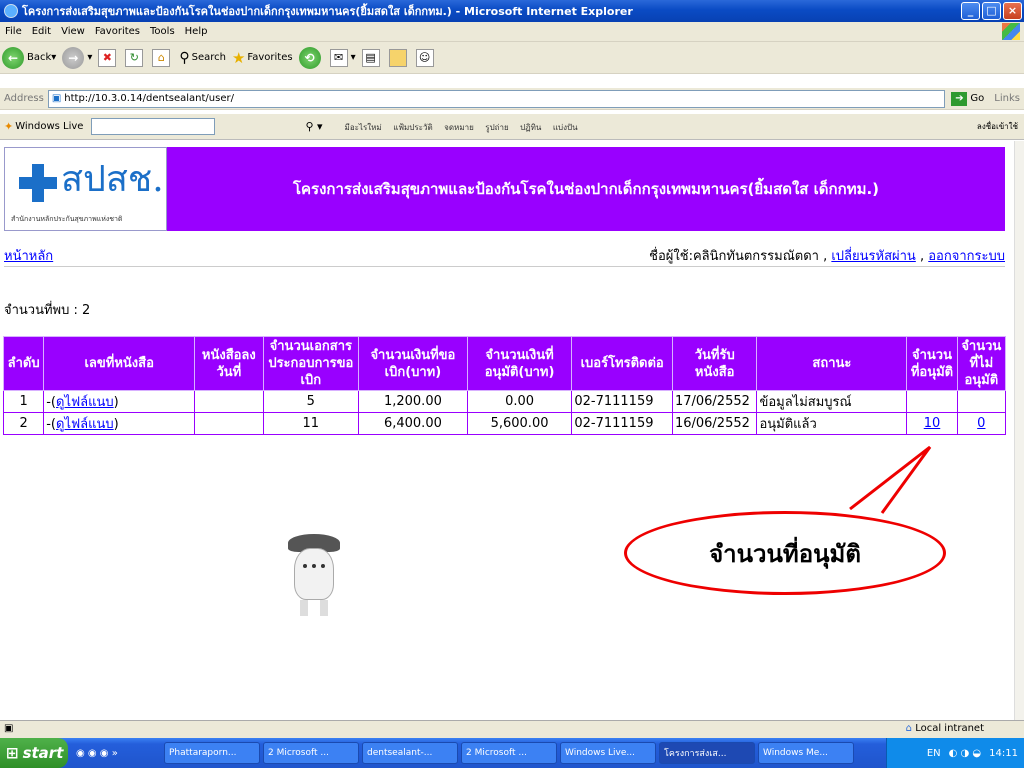 The image size is (1024, 768). What do you see at coordinates (9, 728) in the screenshot?
I see `page-status-icon: ▣` at bounding box center [9, 728].